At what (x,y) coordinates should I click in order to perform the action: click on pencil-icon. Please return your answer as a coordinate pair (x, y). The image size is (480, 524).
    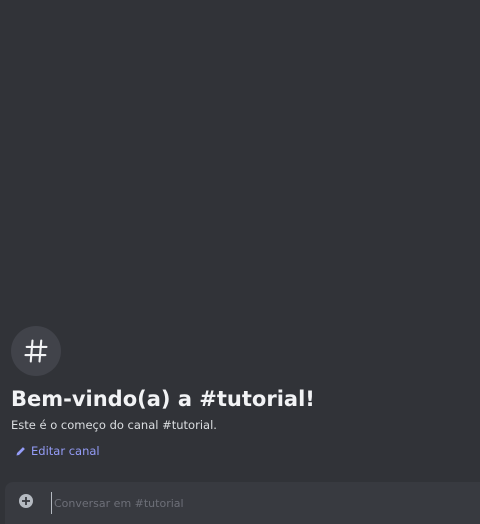
    Looking at the image, I should click on (20, 451).